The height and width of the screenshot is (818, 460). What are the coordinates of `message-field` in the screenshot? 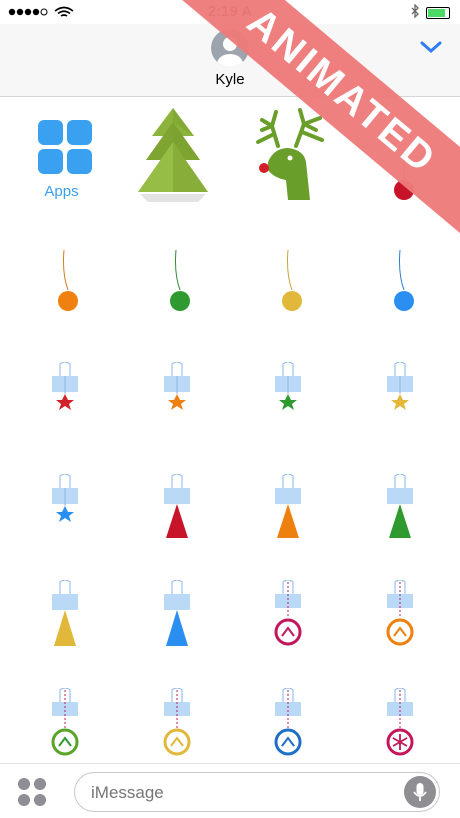 It's located at (257, 792).